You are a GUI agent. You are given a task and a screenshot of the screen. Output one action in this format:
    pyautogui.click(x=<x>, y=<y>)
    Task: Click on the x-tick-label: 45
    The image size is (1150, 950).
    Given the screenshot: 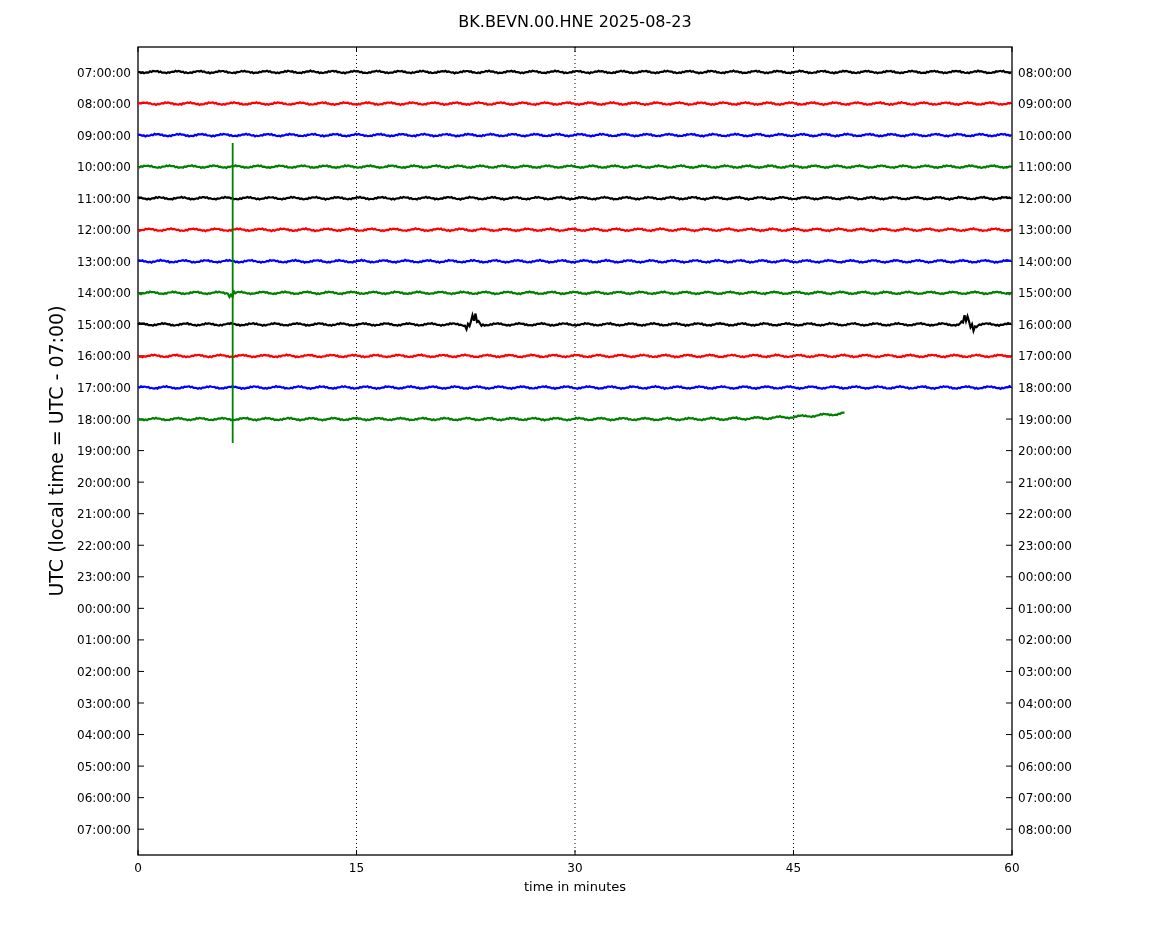 What is the action you would take?
    pyautogui.click(x=793, y=868)
    